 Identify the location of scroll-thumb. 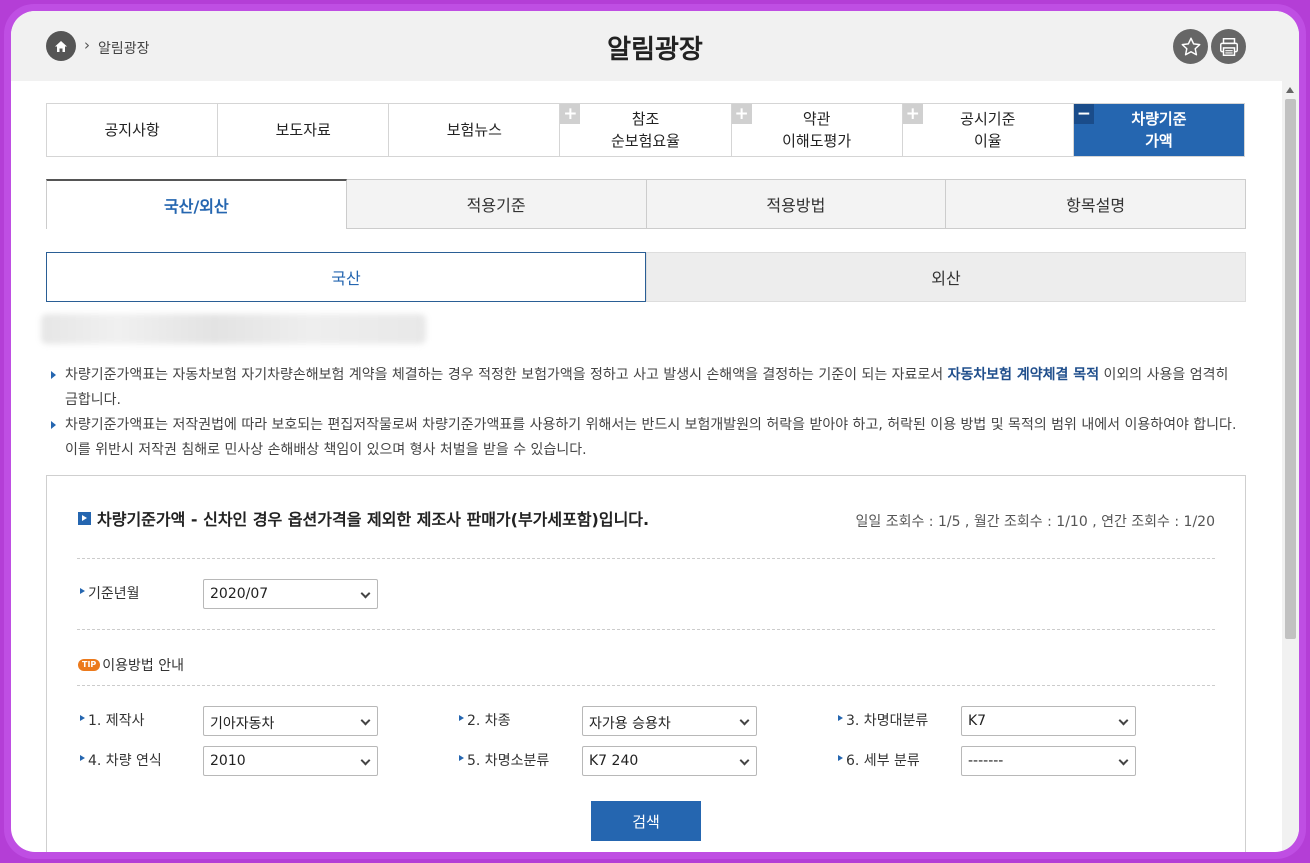
(1290, 369).